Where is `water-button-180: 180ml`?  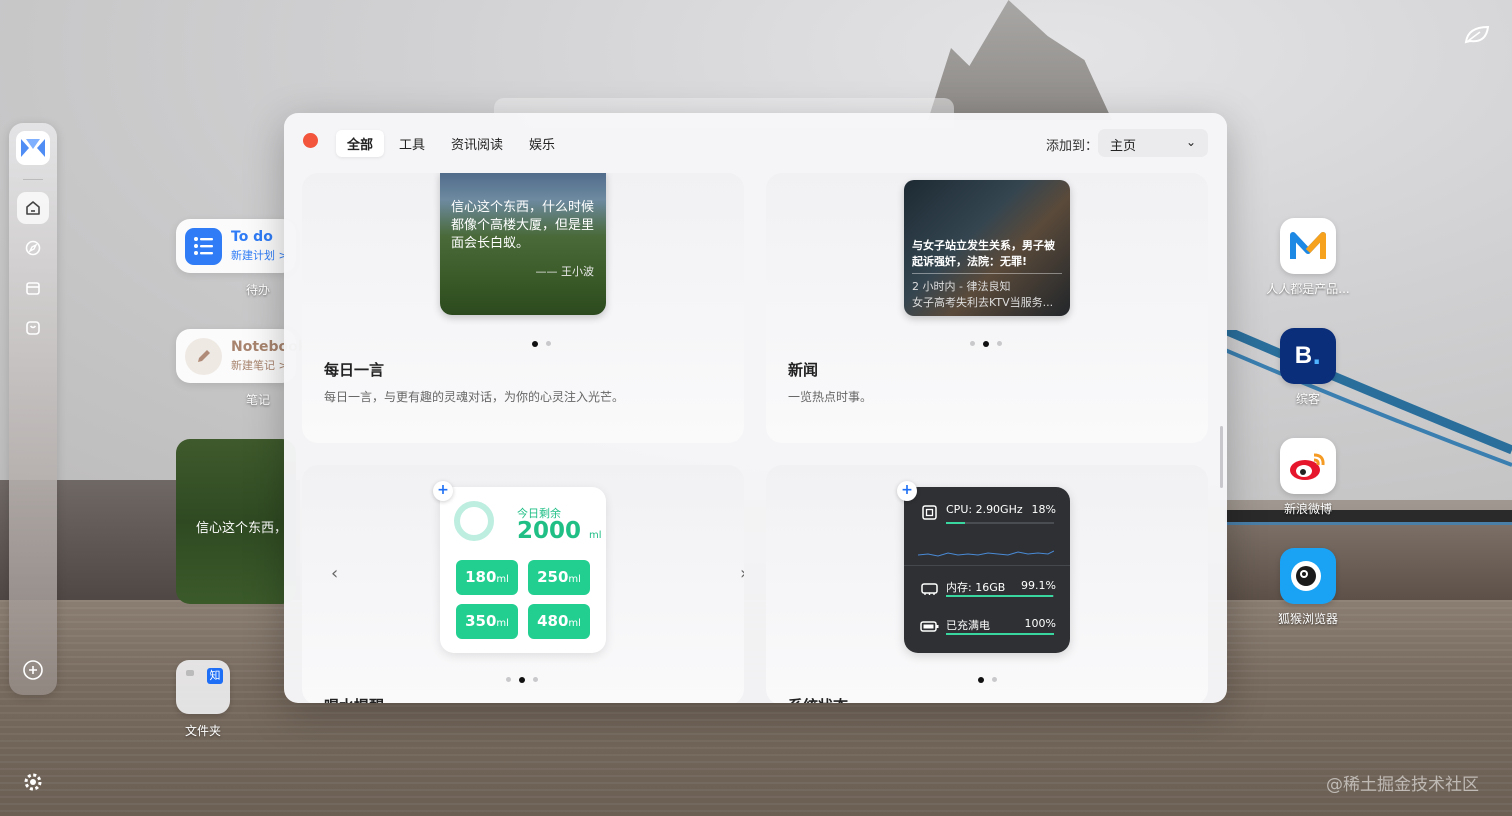
water-button-180: 180ml is located at coordinates (487, 577).